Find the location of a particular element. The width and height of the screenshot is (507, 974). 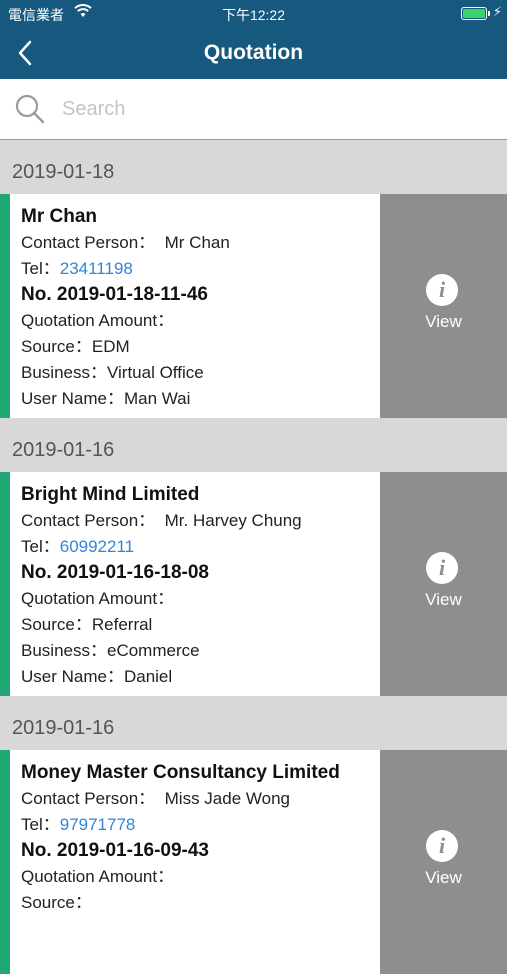

user-value: Daniel is located at coordinates (148, 676).